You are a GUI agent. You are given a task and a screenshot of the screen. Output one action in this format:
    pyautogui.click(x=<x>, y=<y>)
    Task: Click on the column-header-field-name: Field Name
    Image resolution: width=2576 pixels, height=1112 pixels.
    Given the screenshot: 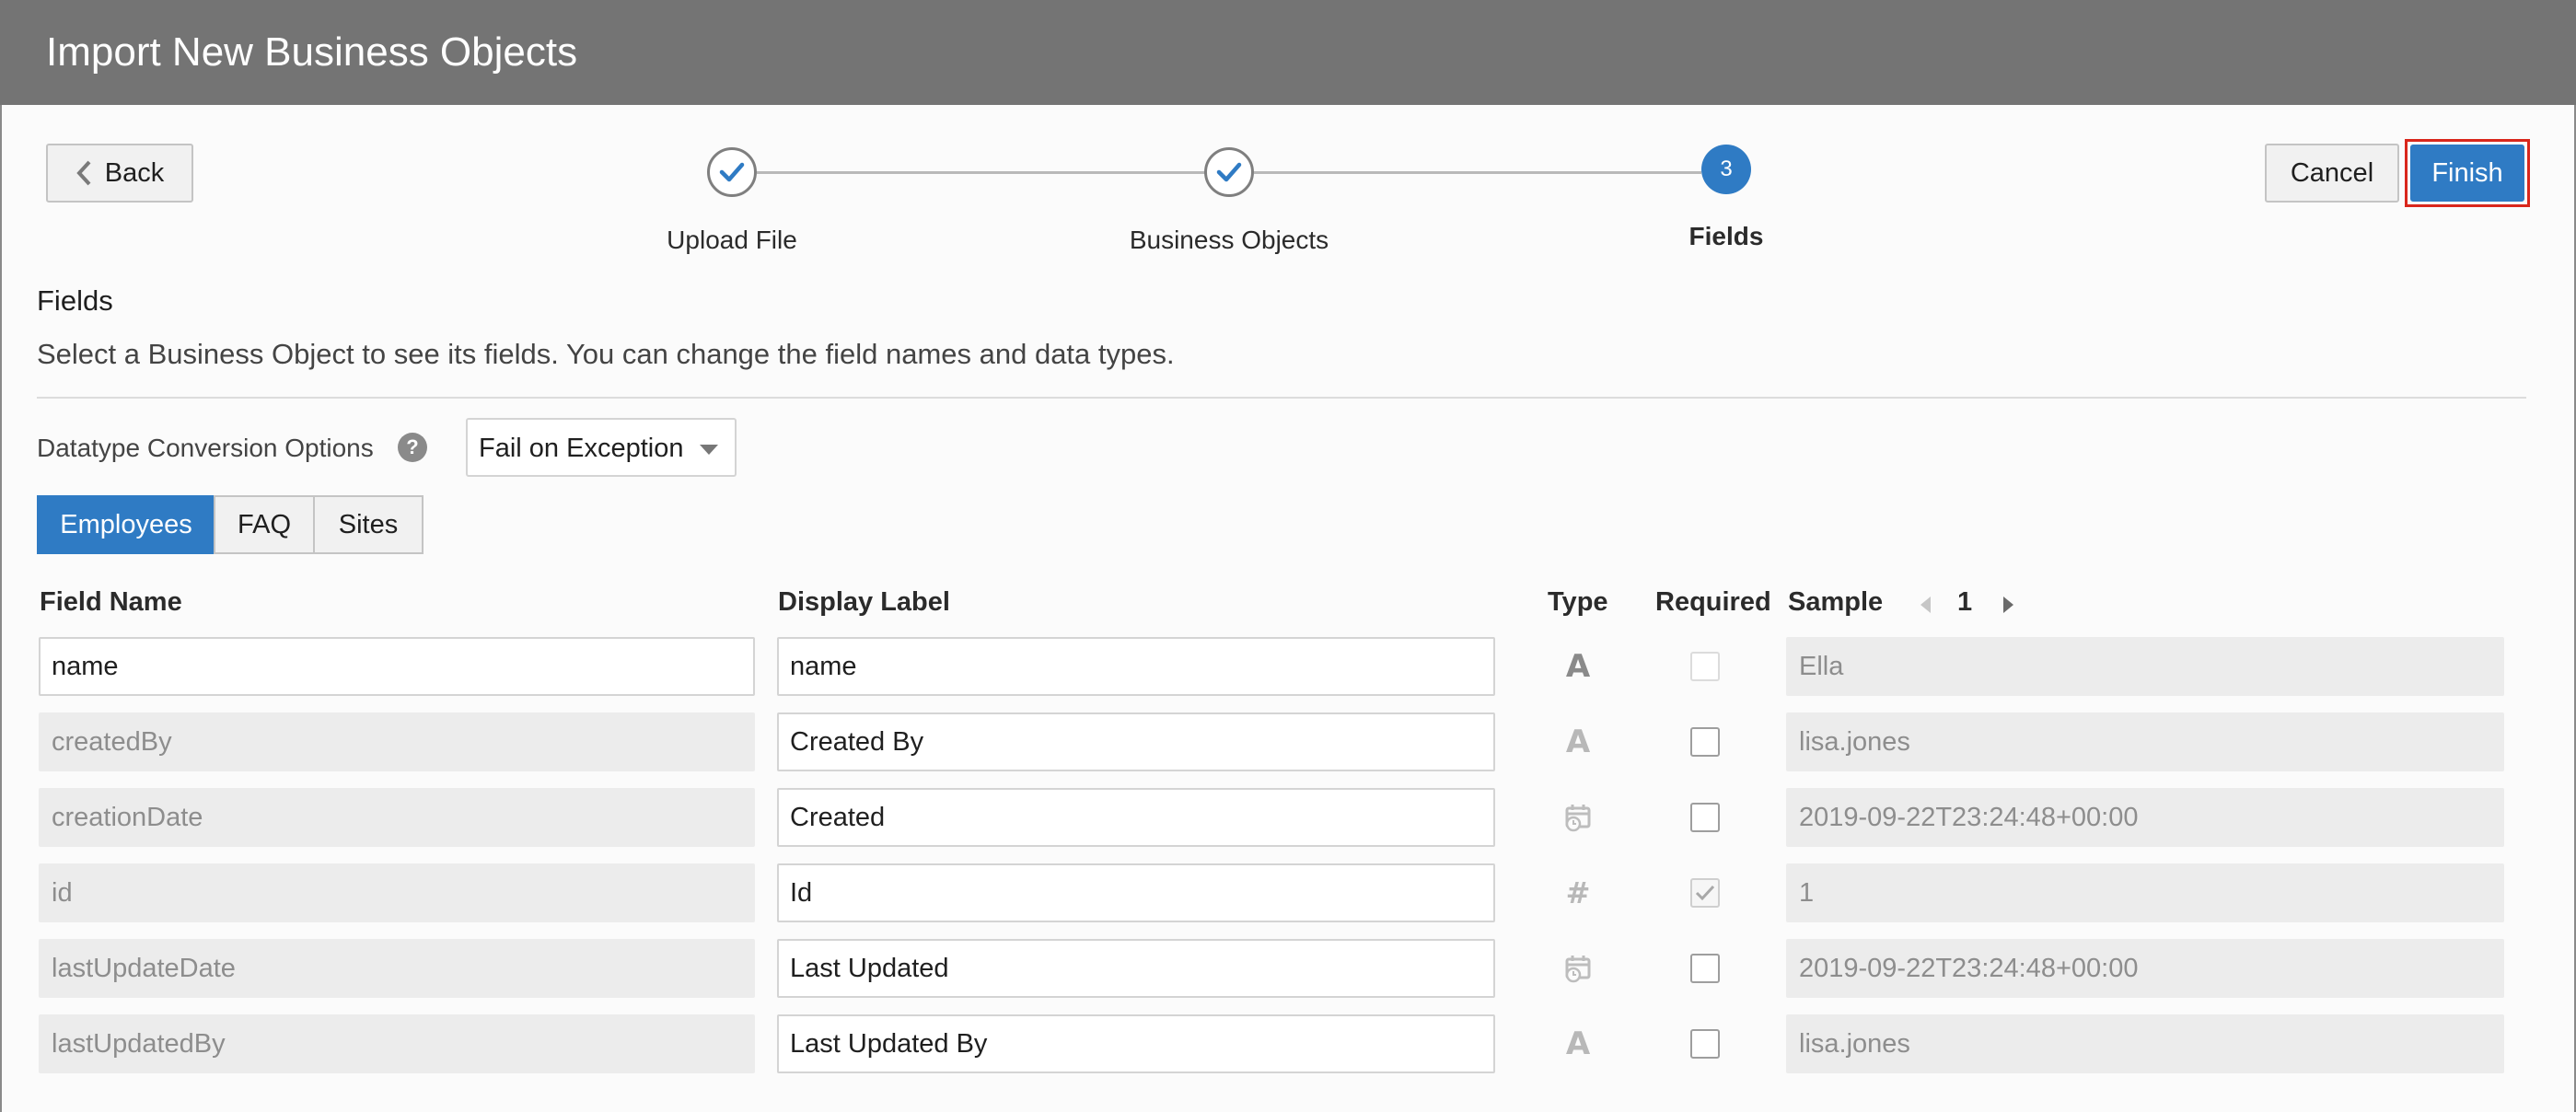 What is the action you would take?
    pyautogui.click(x=111, y=602)
    